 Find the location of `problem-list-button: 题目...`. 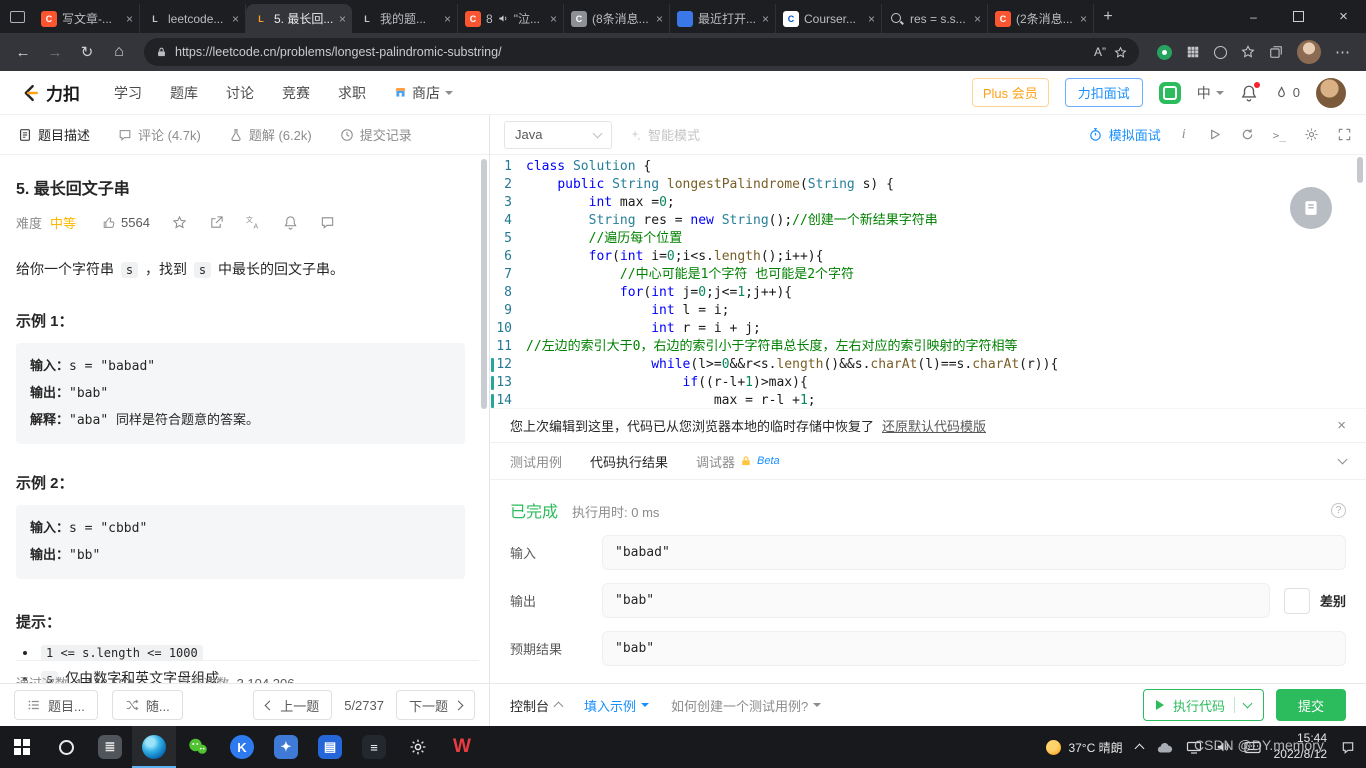

problem-list-button: 题目... is located at coordinates (56, 705).